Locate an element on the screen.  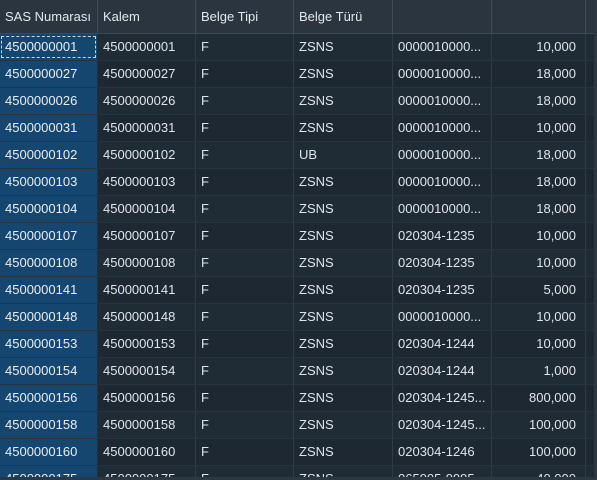
table-cell: 4500000026 is located at coordinates (49, 101).